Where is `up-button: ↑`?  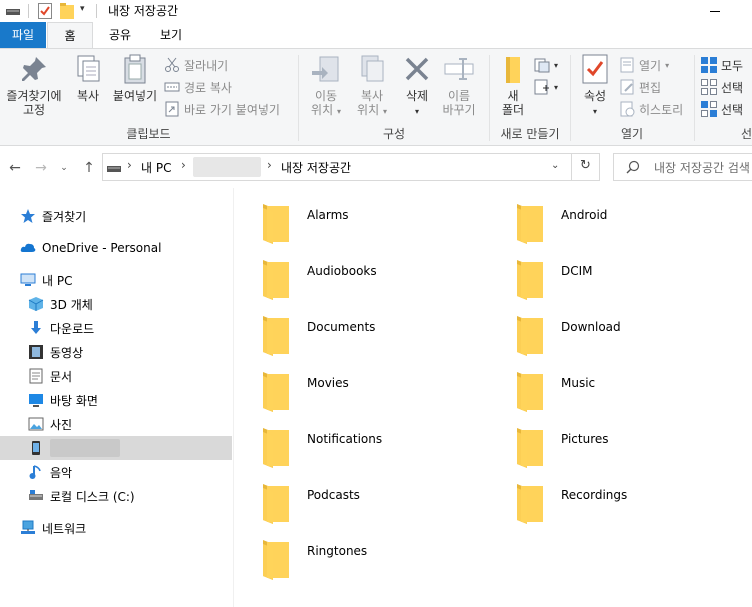 up-button: ↑ is located at coordinates (89, 168).